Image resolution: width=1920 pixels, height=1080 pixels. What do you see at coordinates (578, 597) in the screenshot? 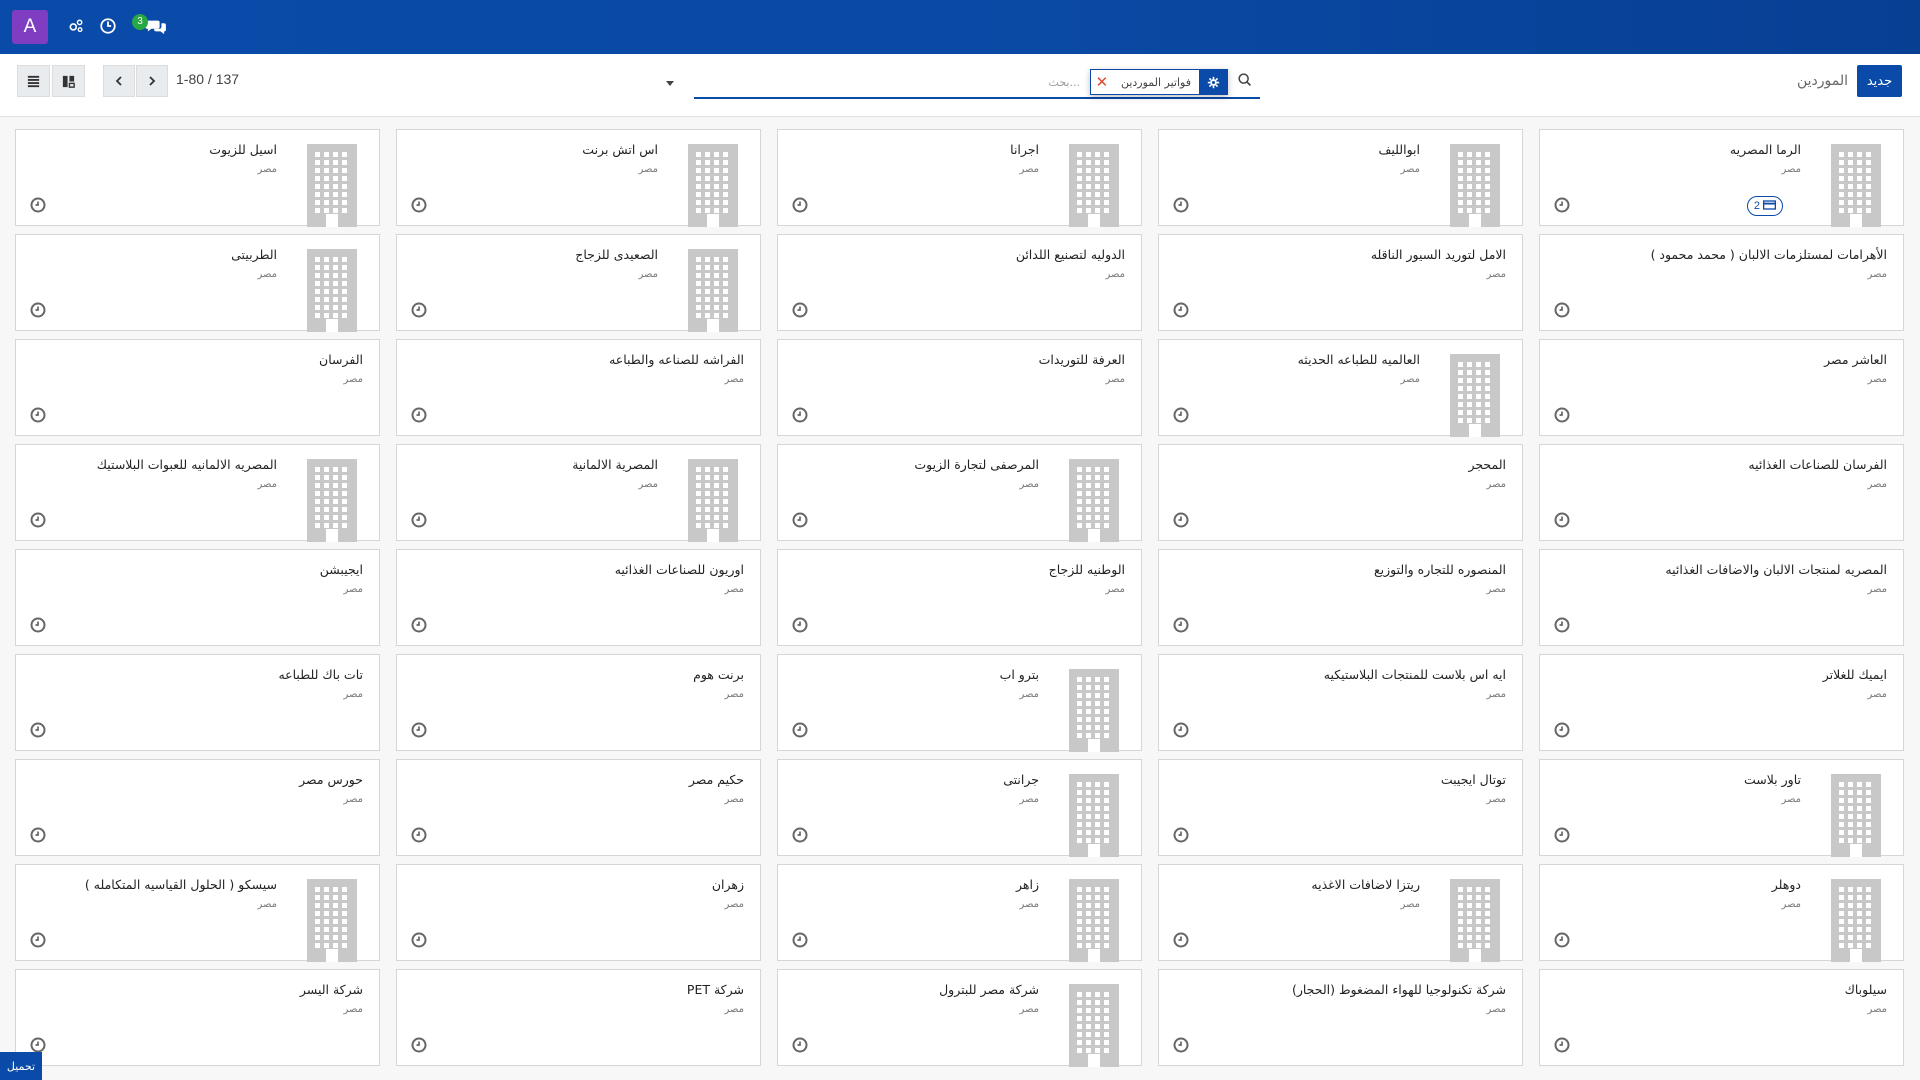
I see `vendor-card: اوريون للصناعات الغذائيه مصر` at bounding box center [578, 597].